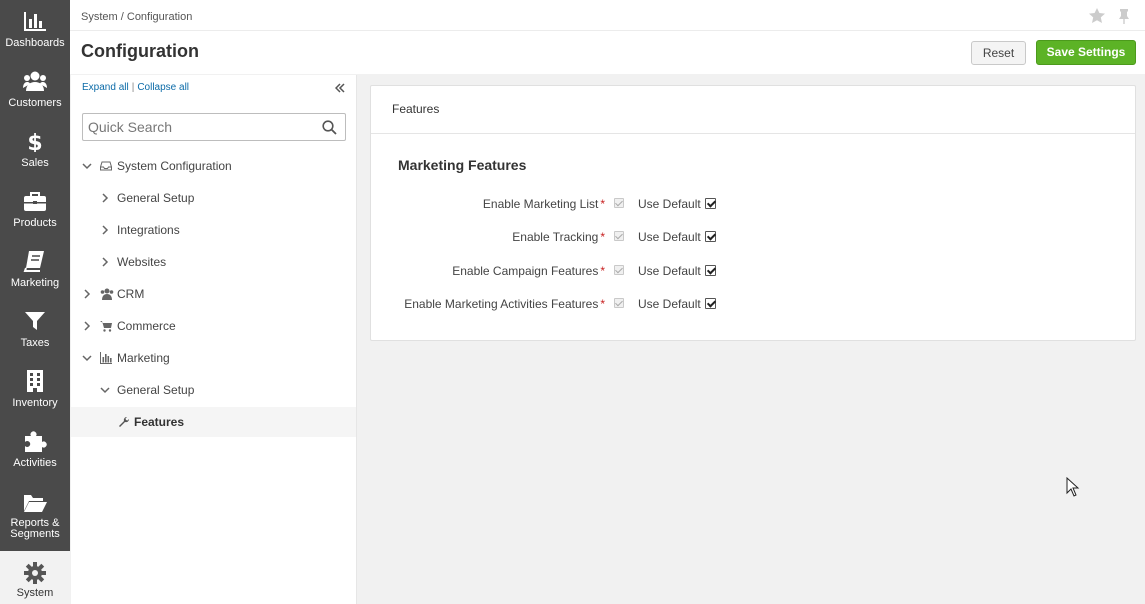  Describe the element at coordinates (213, 198) in the screenshot. I see `tree-item-general-setup: General Setup` at that location.